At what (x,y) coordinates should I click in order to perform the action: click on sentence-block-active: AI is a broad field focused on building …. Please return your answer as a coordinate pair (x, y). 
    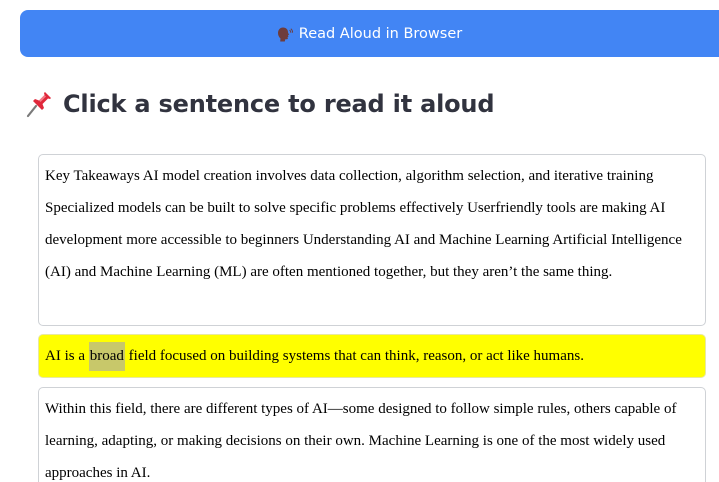
    Looking at the image, I should click on (372, 356).